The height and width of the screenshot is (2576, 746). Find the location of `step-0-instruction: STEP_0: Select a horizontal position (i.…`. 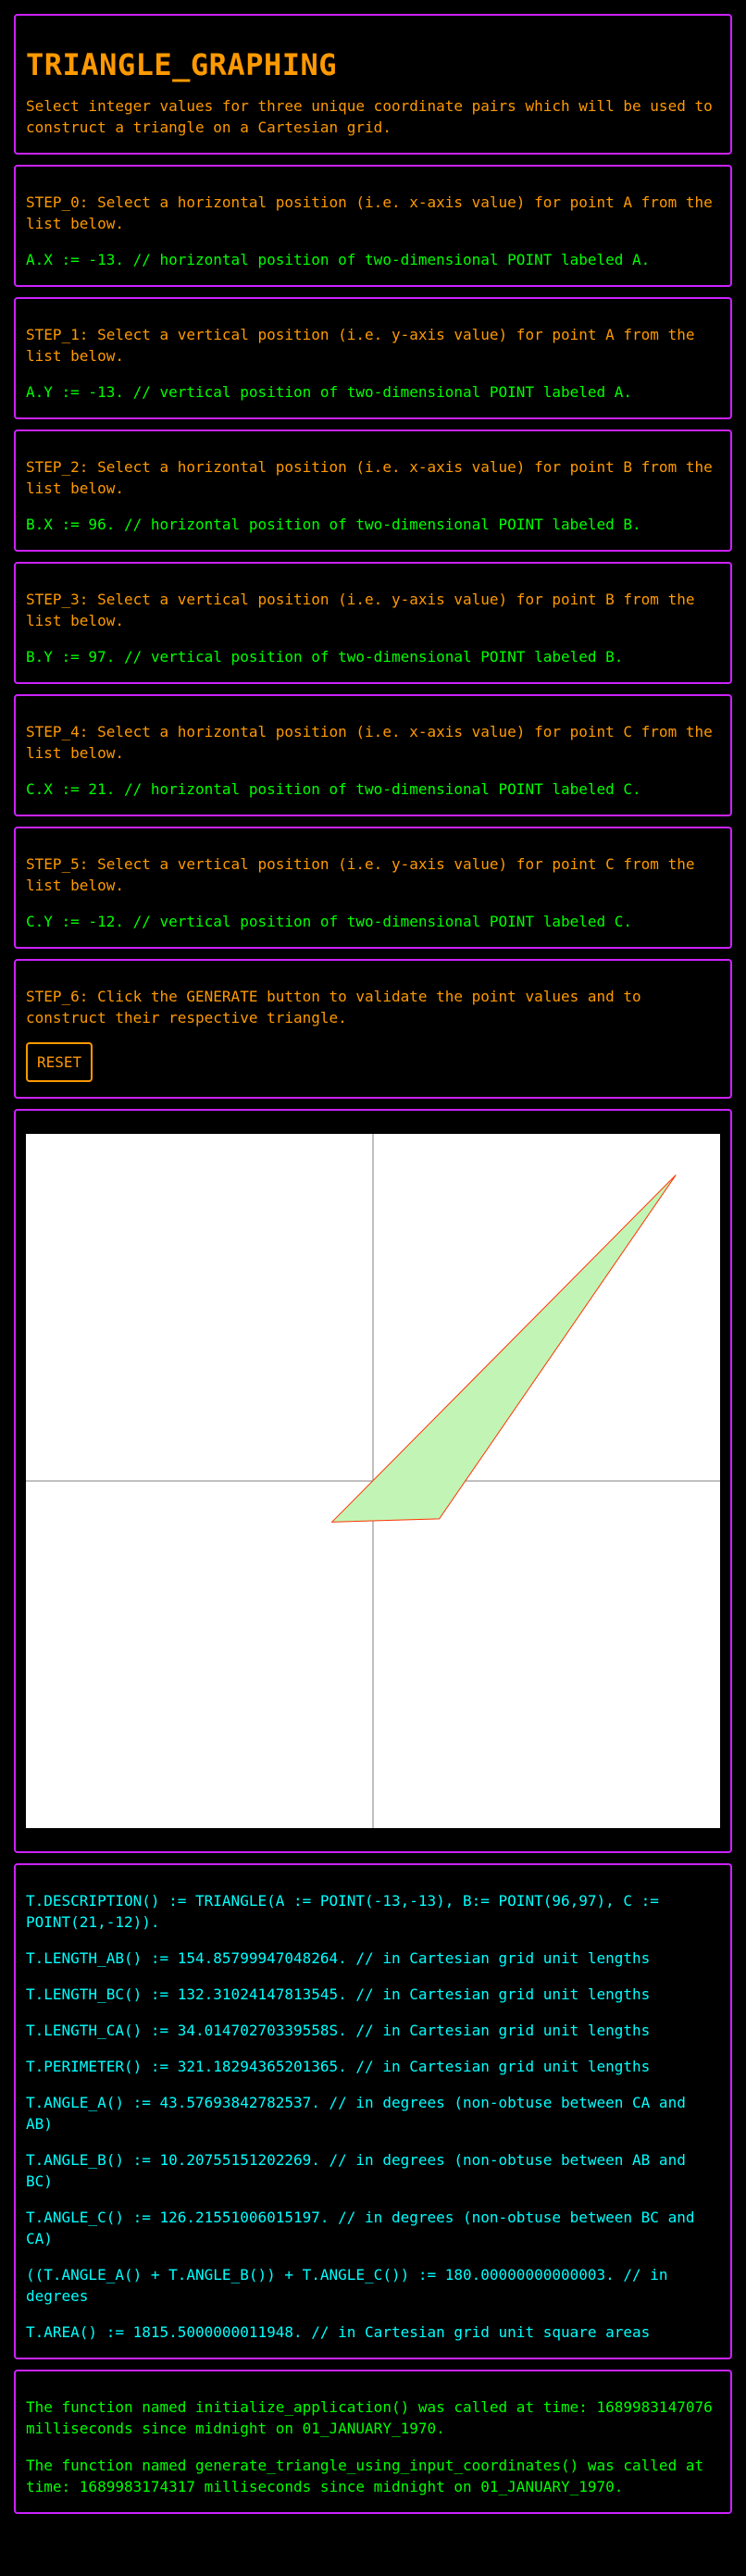

step-0-instruction: STEP_0: Select a horizontal position (i.… is located at coordinates (369, 212).